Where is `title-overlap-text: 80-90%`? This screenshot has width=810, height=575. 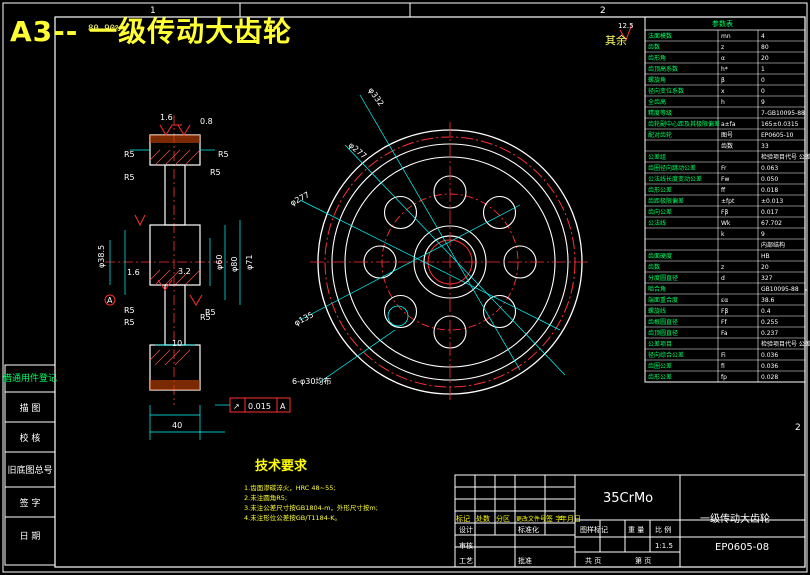
title-overlap-text: 80-90% is located at coordinates (104, 29).